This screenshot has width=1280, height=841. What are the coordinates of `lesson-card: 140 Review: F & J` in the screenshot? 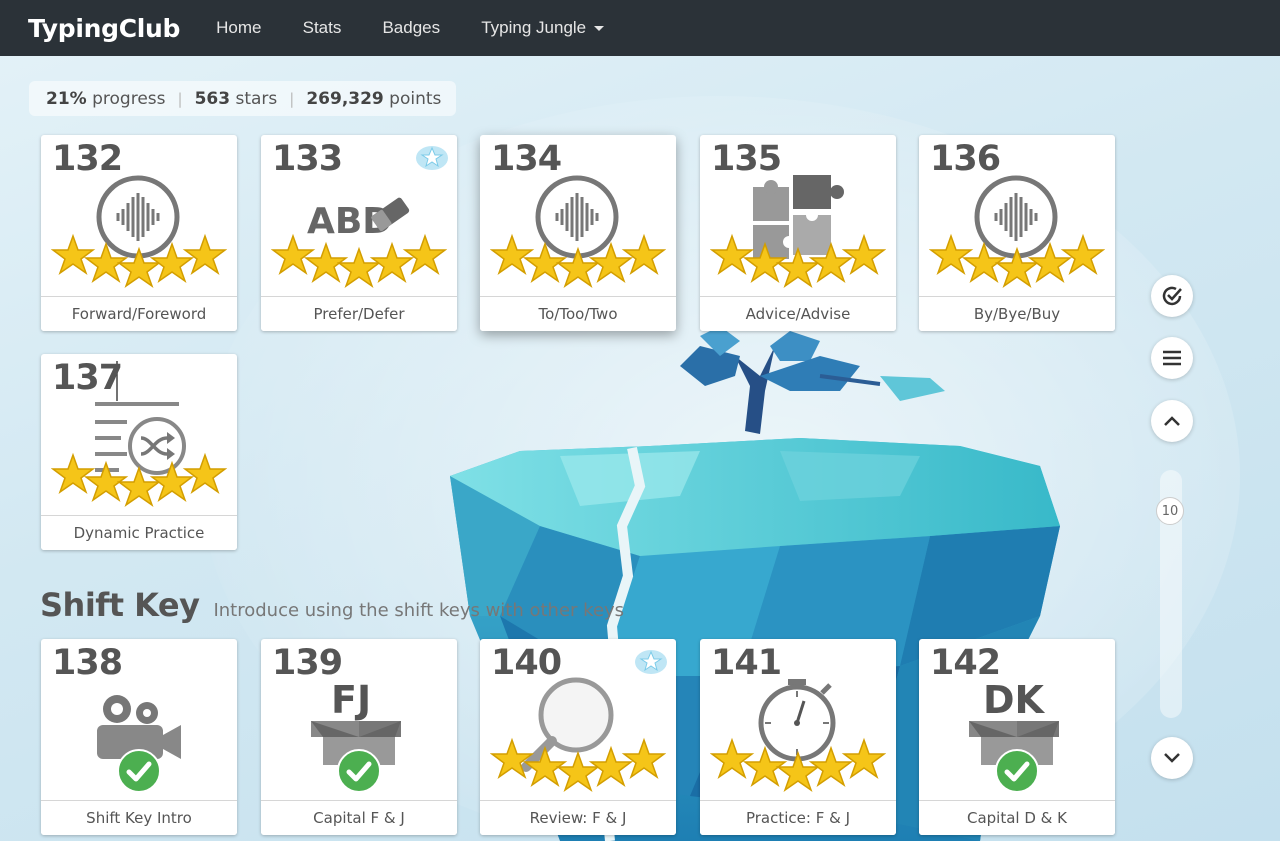 It's located at (578, 737).